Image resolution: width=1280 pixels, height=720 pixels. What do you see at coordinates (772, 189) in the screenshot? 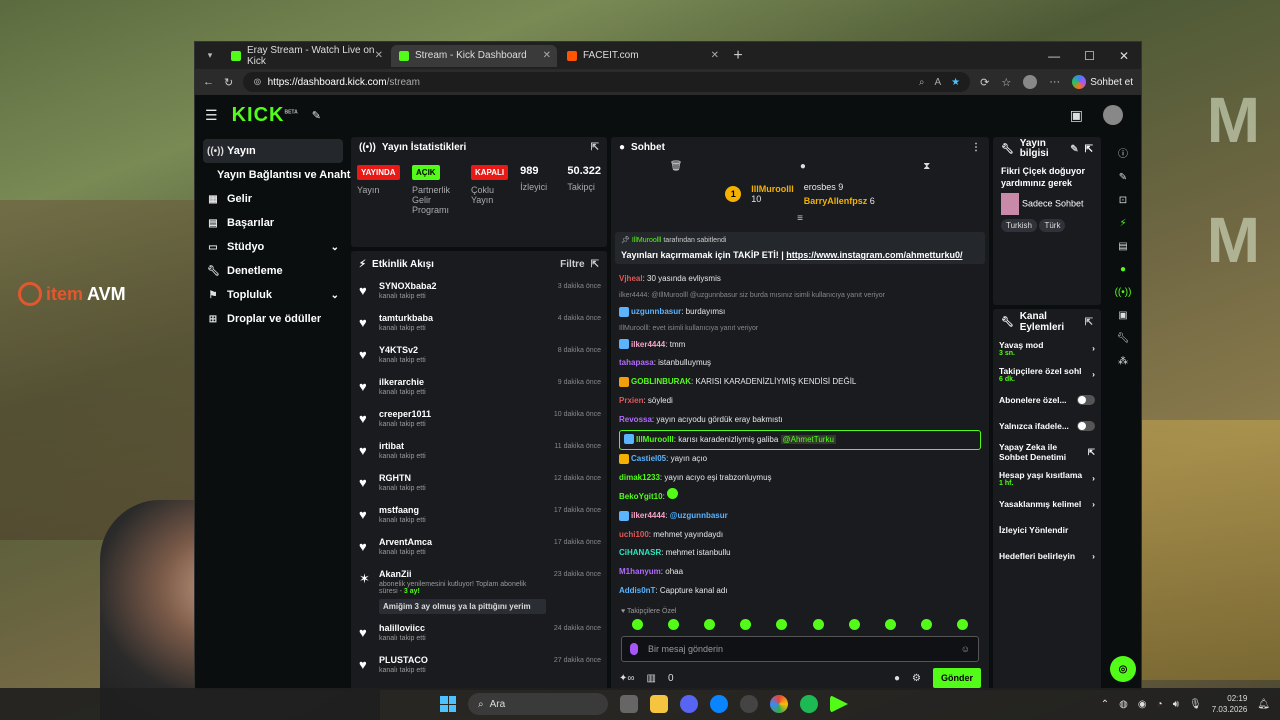
I see `leader-name: IllMuroolll` at bounding box center [772, 189].